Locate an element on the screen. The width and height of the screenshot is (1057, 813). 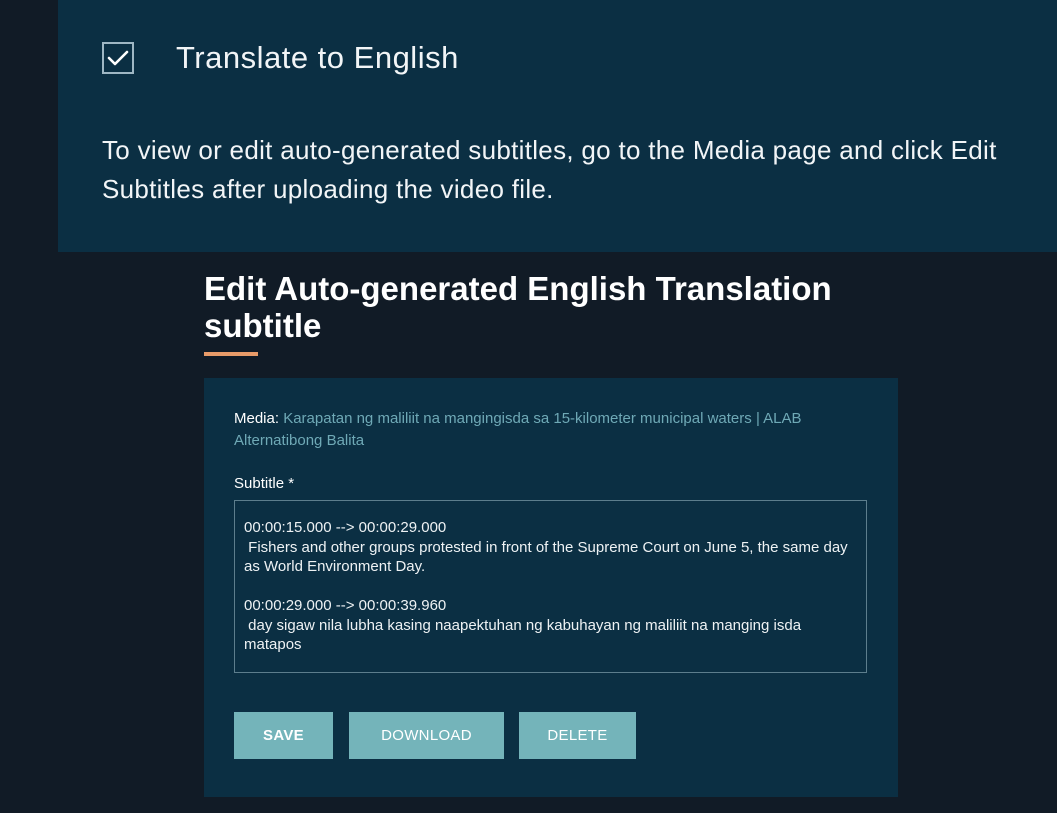
media-label: Media: is located at coordinates (257, 418).